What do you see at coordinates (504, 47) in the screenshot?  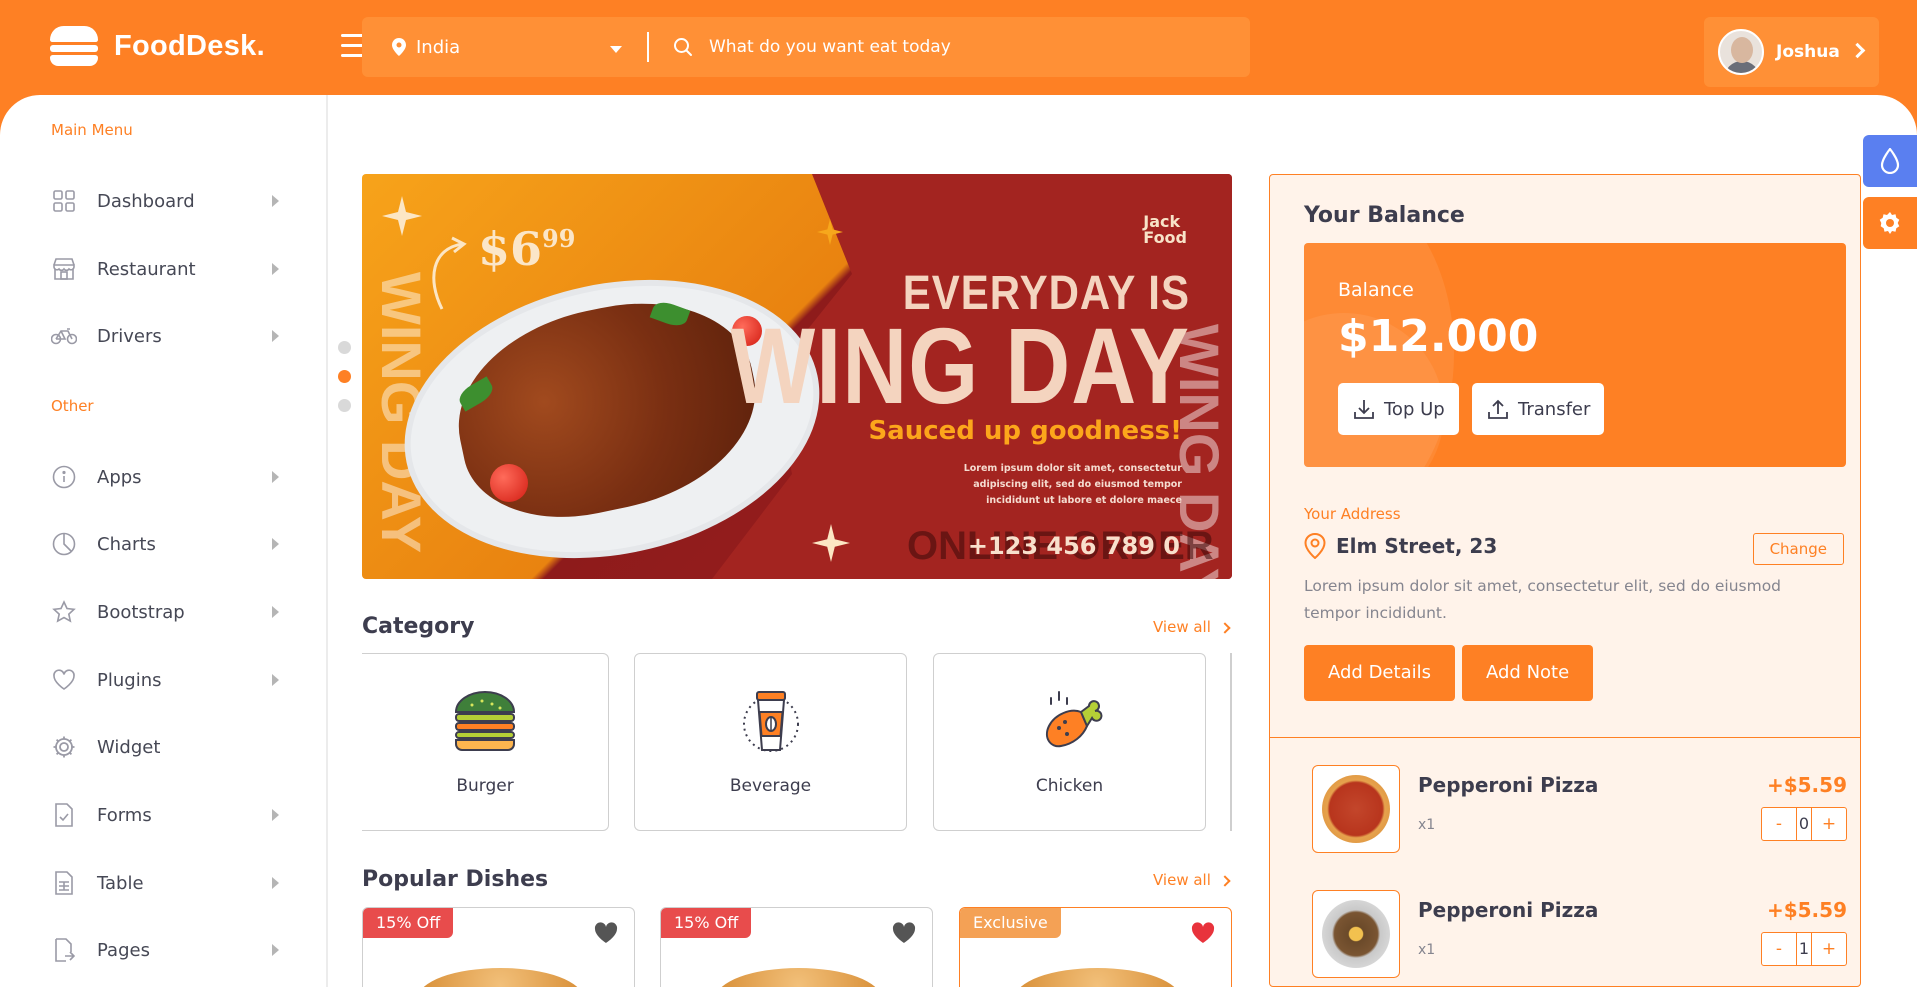 I see `location-select: India` at bounding box center [504, 47].